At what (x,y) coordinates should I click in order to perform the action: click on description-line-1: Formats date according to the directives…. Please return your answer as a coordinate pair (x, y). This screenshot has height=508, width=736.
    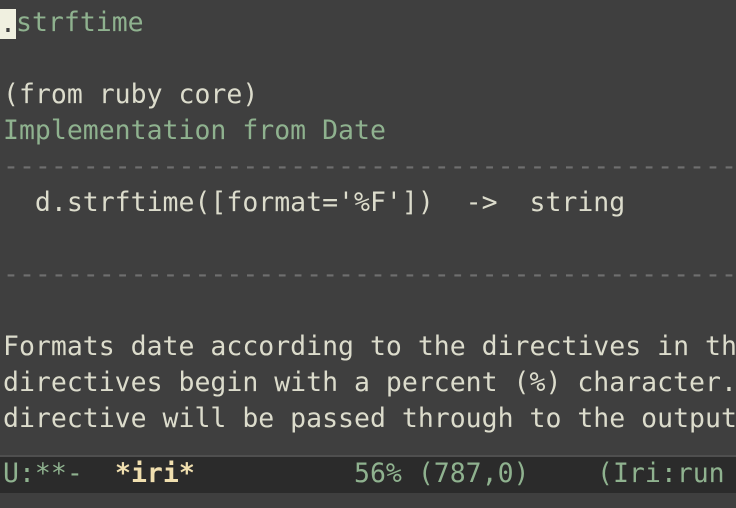
    Looking at the image, I should click on (369, 346).